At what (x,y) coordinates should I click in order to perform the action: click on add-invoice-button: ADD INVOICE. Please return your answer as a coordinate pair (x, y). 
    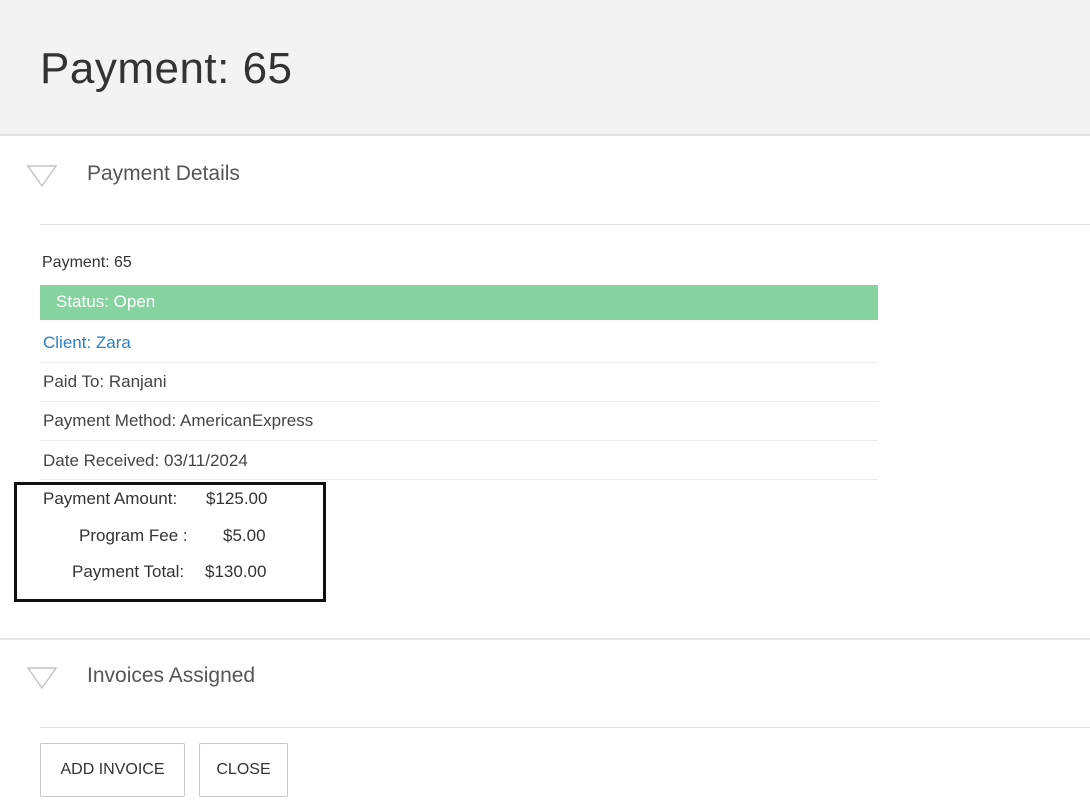
    Looking at the image, I should click on (112, 770).